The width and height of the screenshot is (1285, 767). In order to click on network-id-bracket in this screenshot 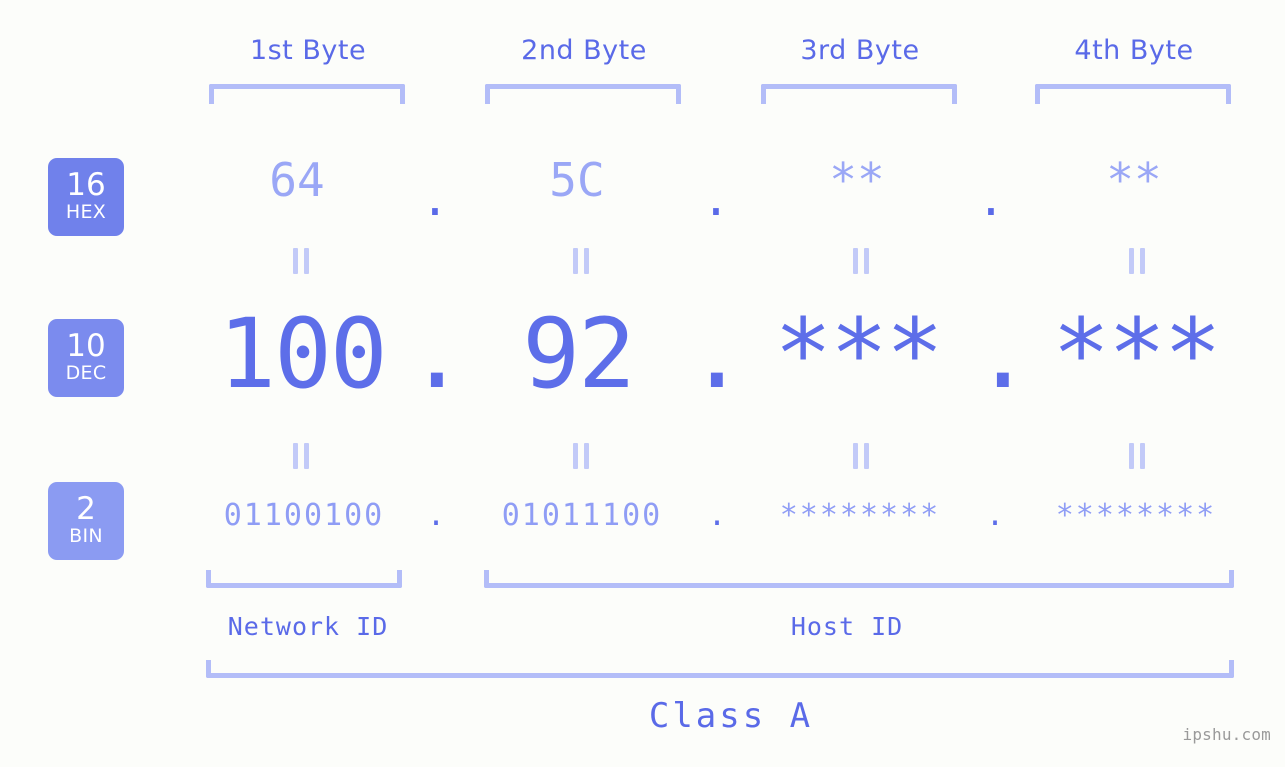, I will do `click(304, 579)`.